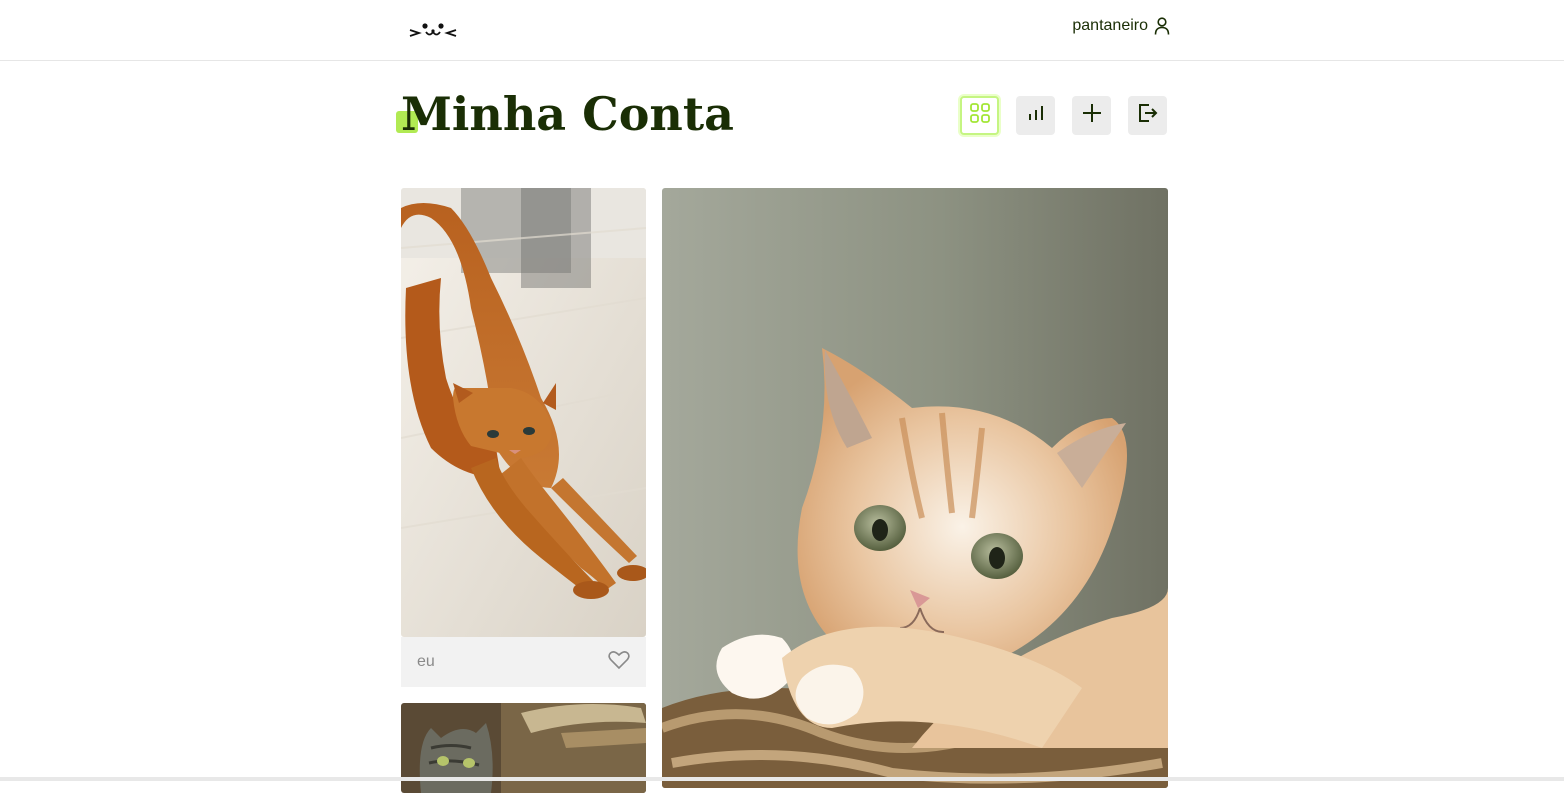 The width and height of the screenshot is (1564, 793). I want to click on heart-icon, so click(619, 662).